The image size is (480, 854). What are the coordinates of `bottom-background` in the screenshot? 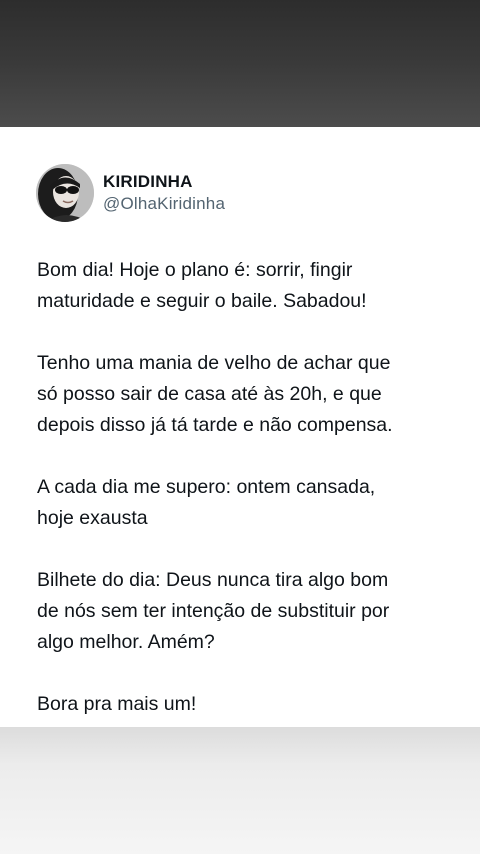 It's located at (240, 790).